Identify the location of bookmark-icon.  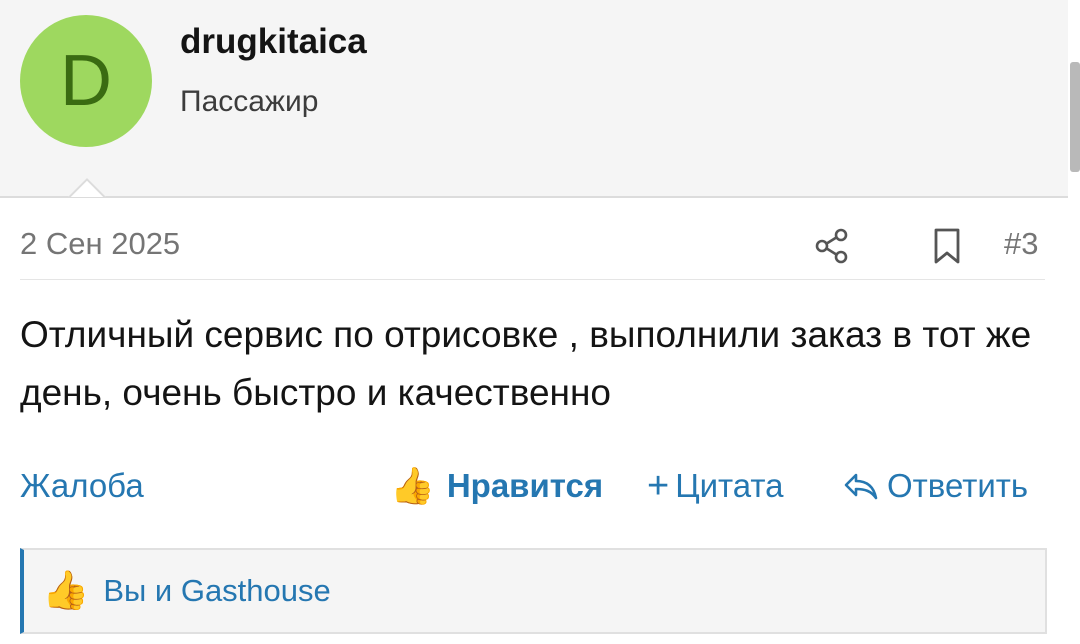
(947, 246).